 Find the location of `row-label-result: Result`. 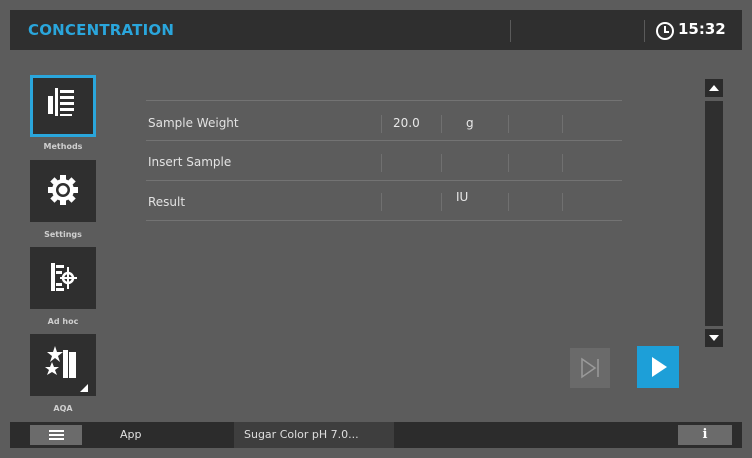

row-label-result: Result is located at coordinates (167, 202).